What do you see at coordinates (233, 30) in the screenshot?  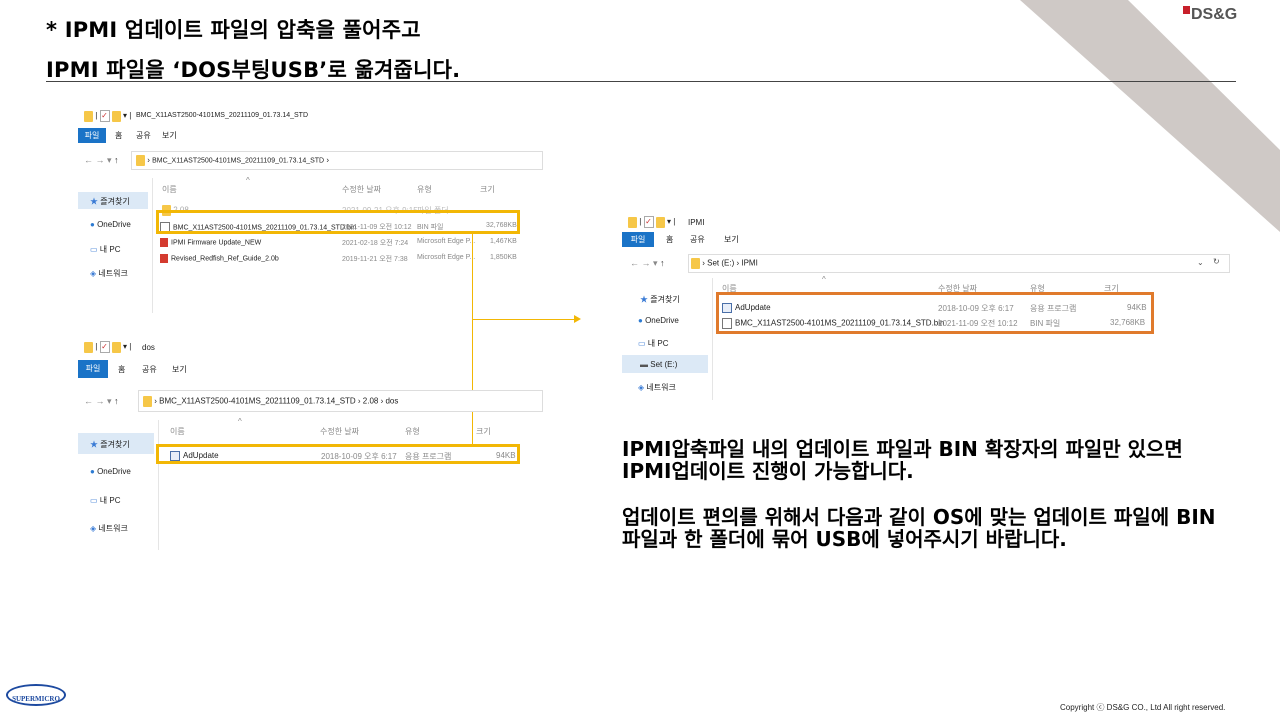 I see `heading-line-1: * IPMI 업데이트 파일의 압축을 풀어주고` at bounding box center [233, 30].